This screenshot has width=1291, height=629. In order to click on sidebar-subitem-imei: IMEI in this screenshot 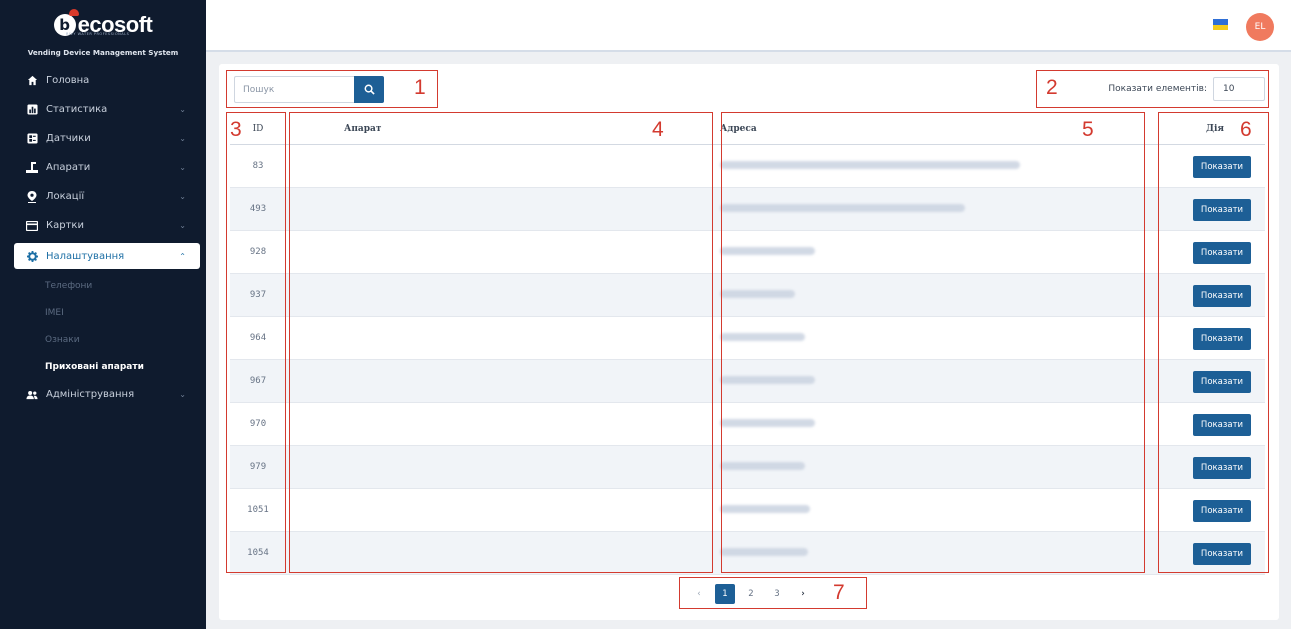, I will do `click(103, 312)`.